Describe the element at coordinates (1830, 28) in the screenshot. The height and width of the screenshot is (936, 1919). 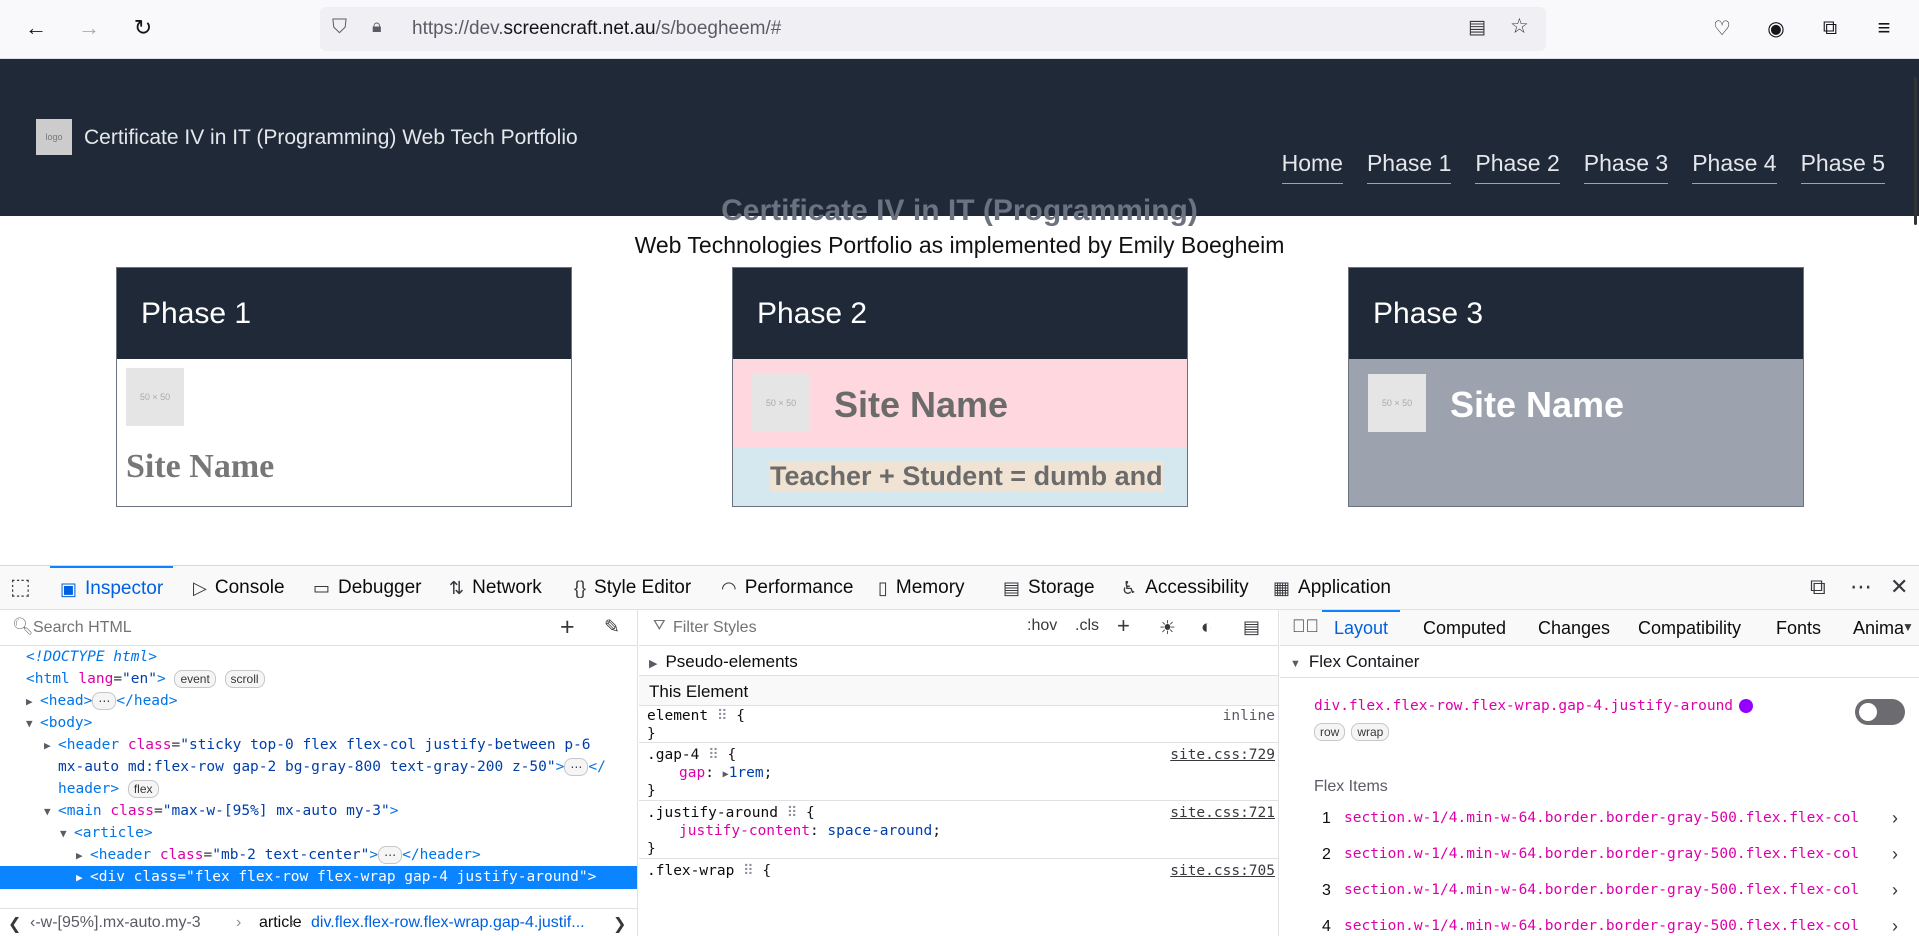
I see `extensions-icon: ⧉` at that location.